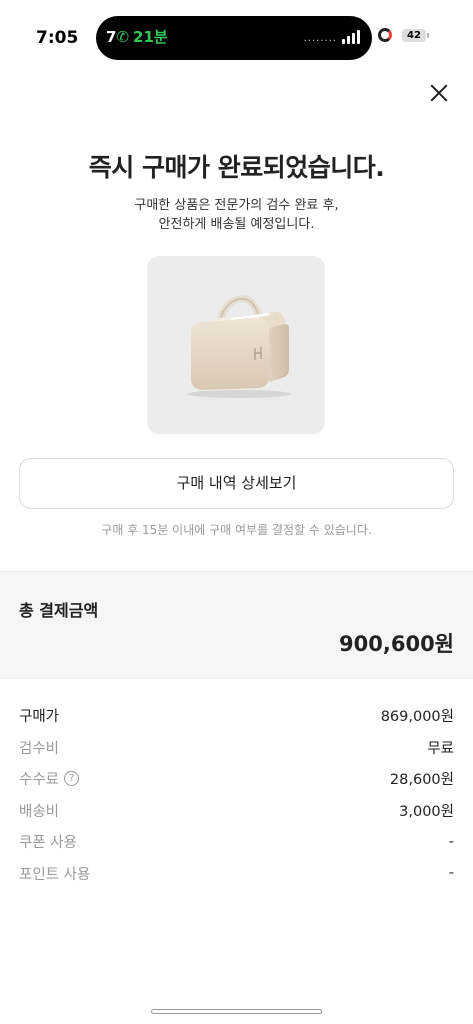 This screenshot has width=473, height=1024. I want to click on commission-label-wrap: 수수료 ?, so click(49, 778).